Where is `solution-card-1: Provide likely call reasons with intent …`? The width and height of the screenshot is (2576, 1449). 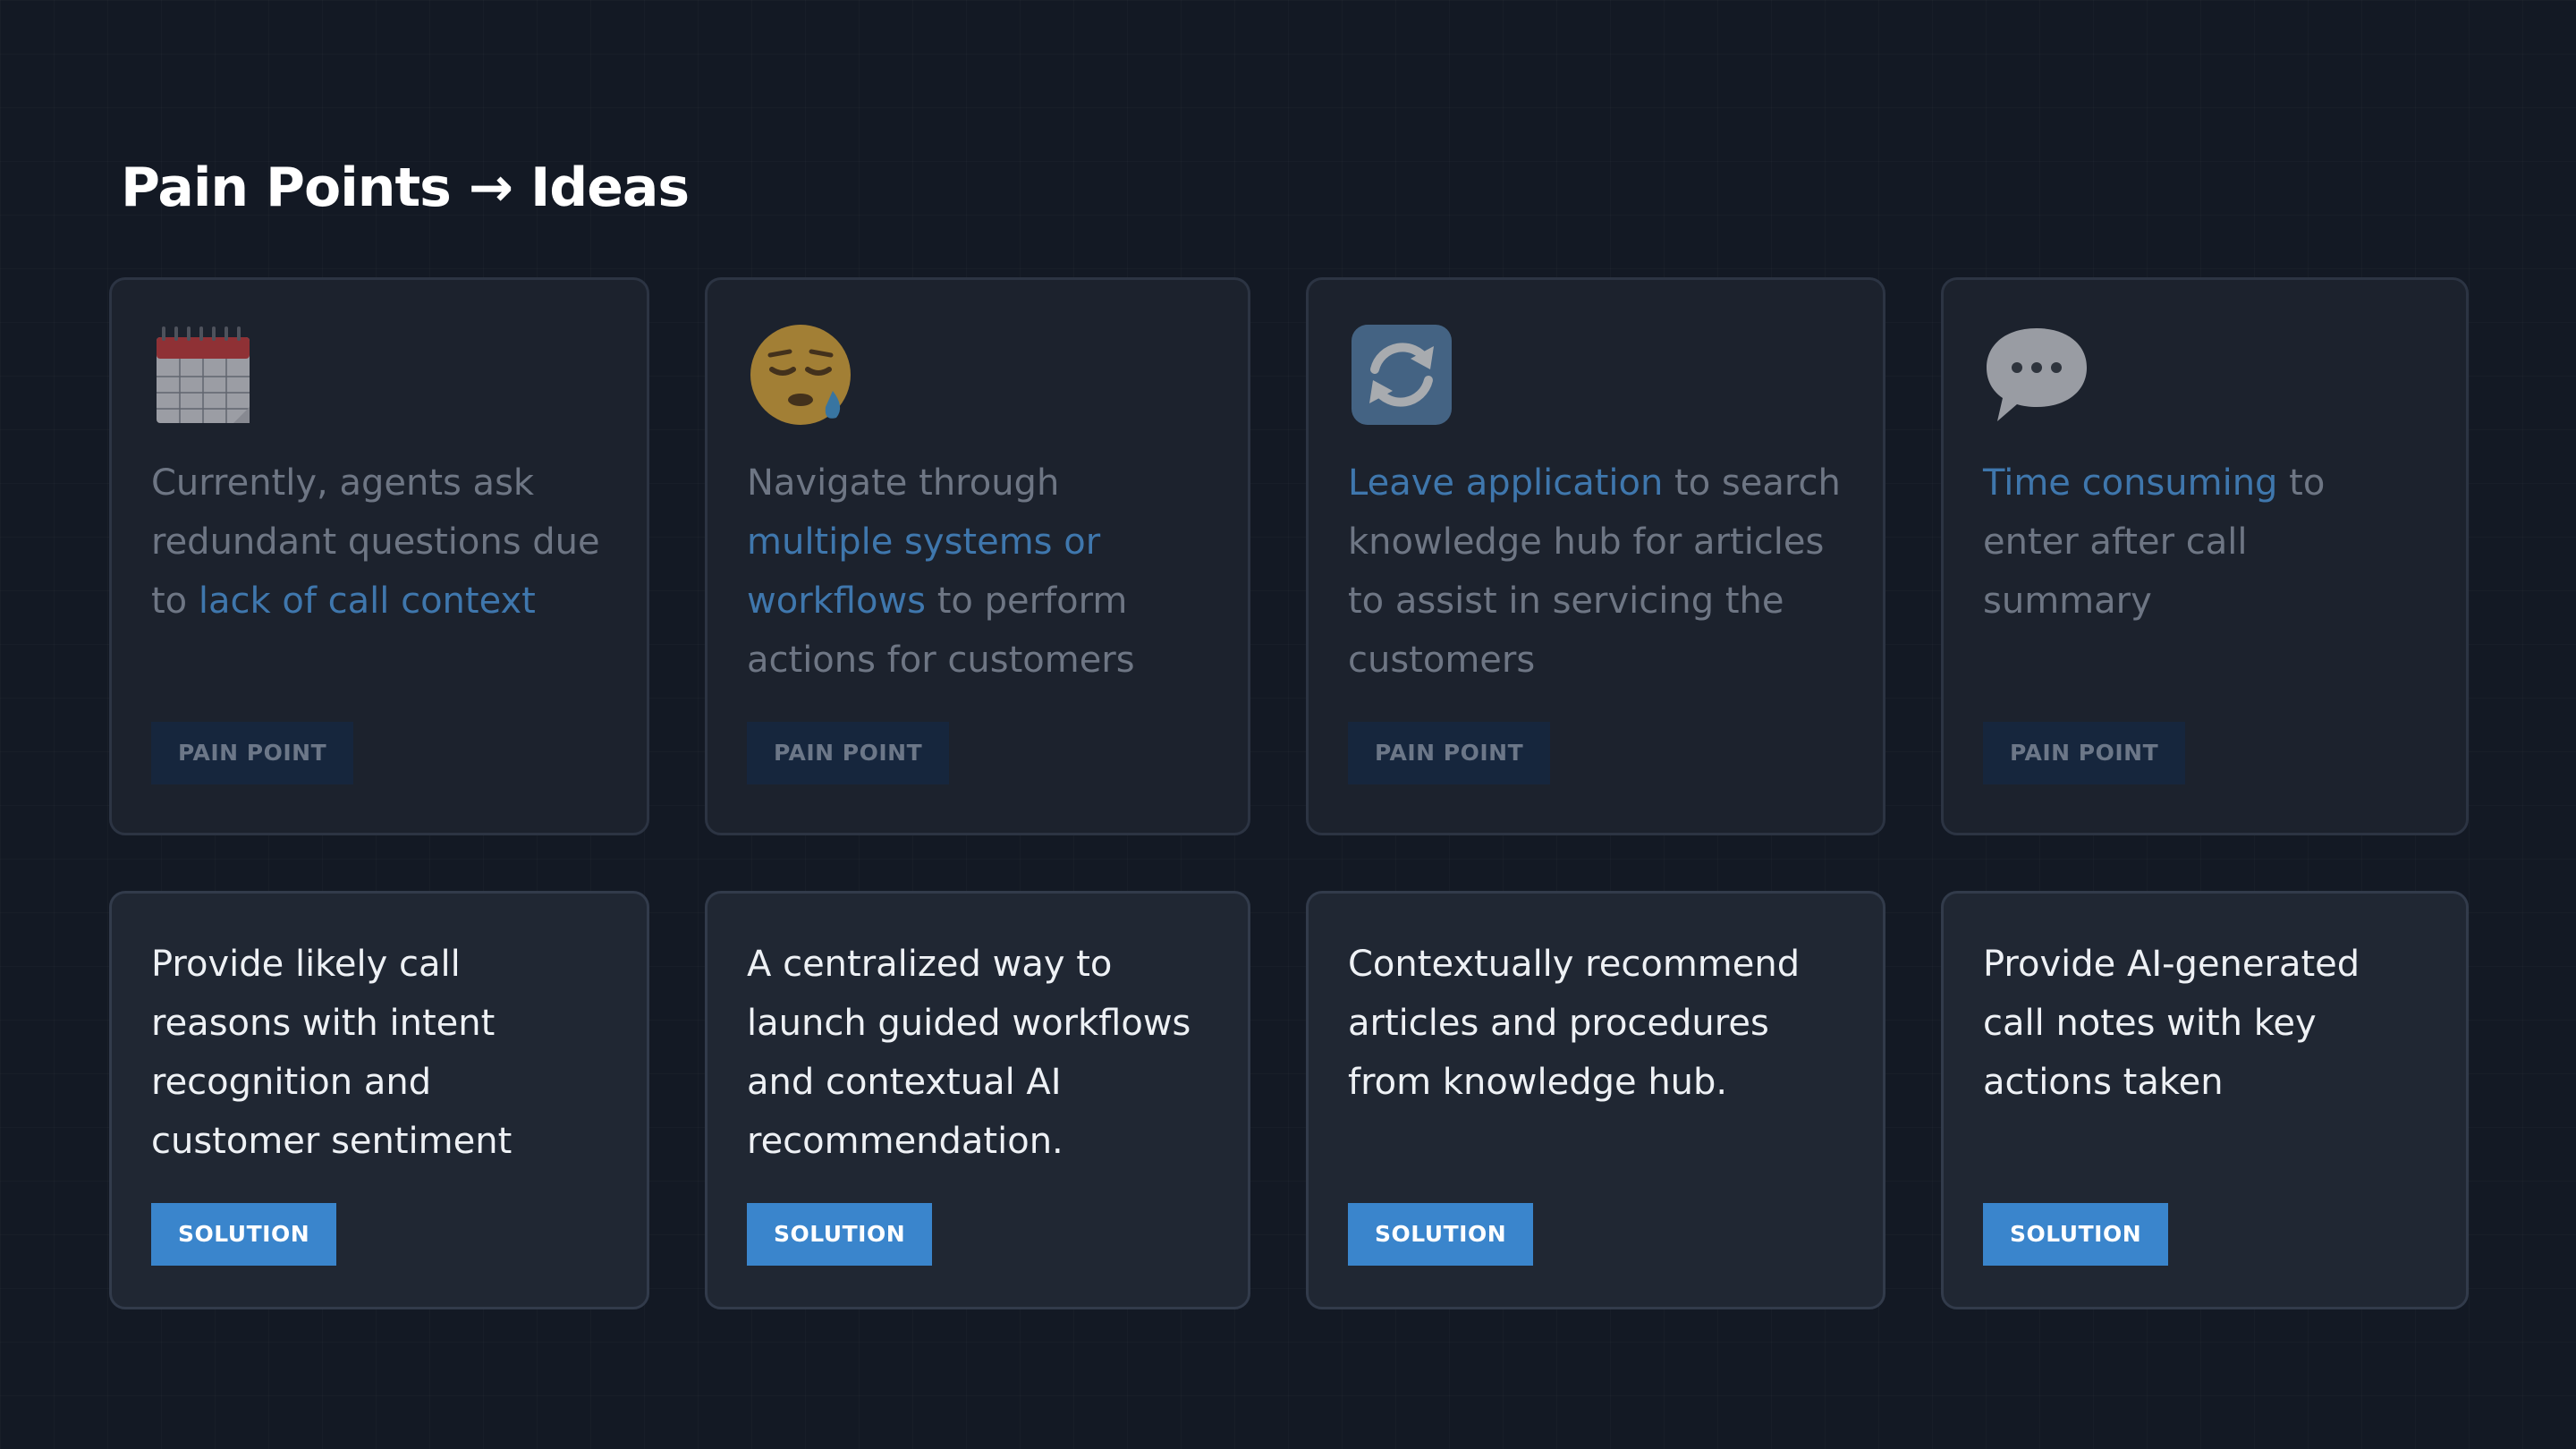
solution-card-1: Provide likely call reasons with intent … is located at coordinates (379, 1100).